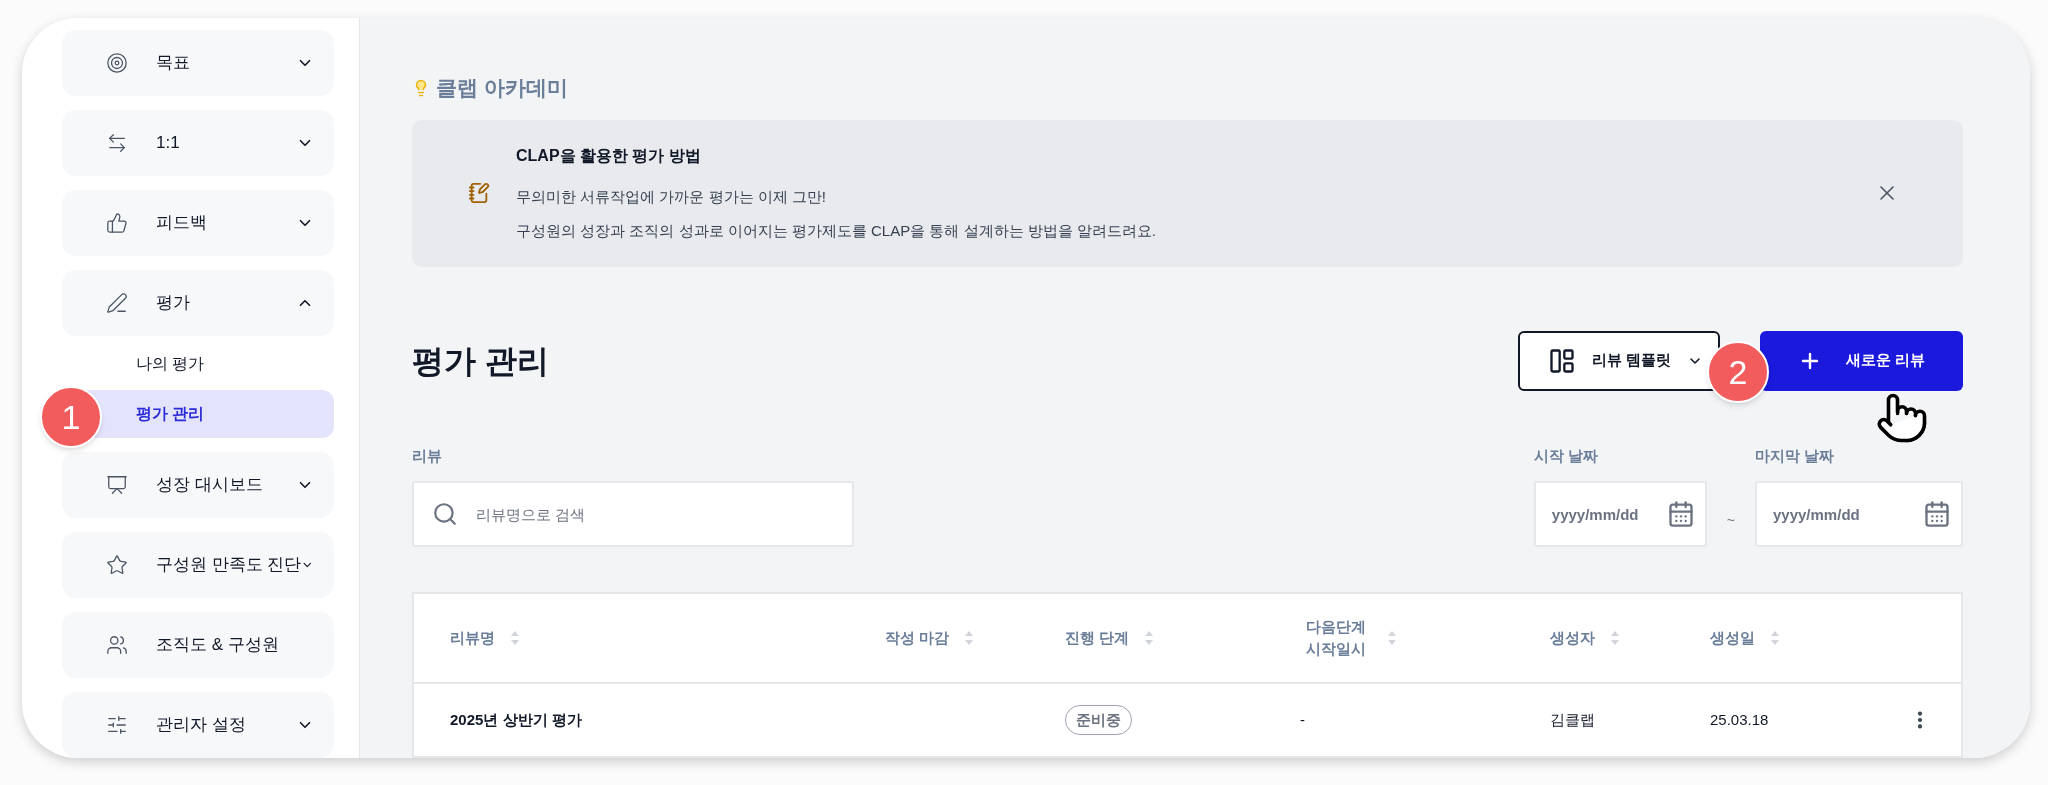  I want to click on field-label: 마지막 날짜, so click(1795, 455).